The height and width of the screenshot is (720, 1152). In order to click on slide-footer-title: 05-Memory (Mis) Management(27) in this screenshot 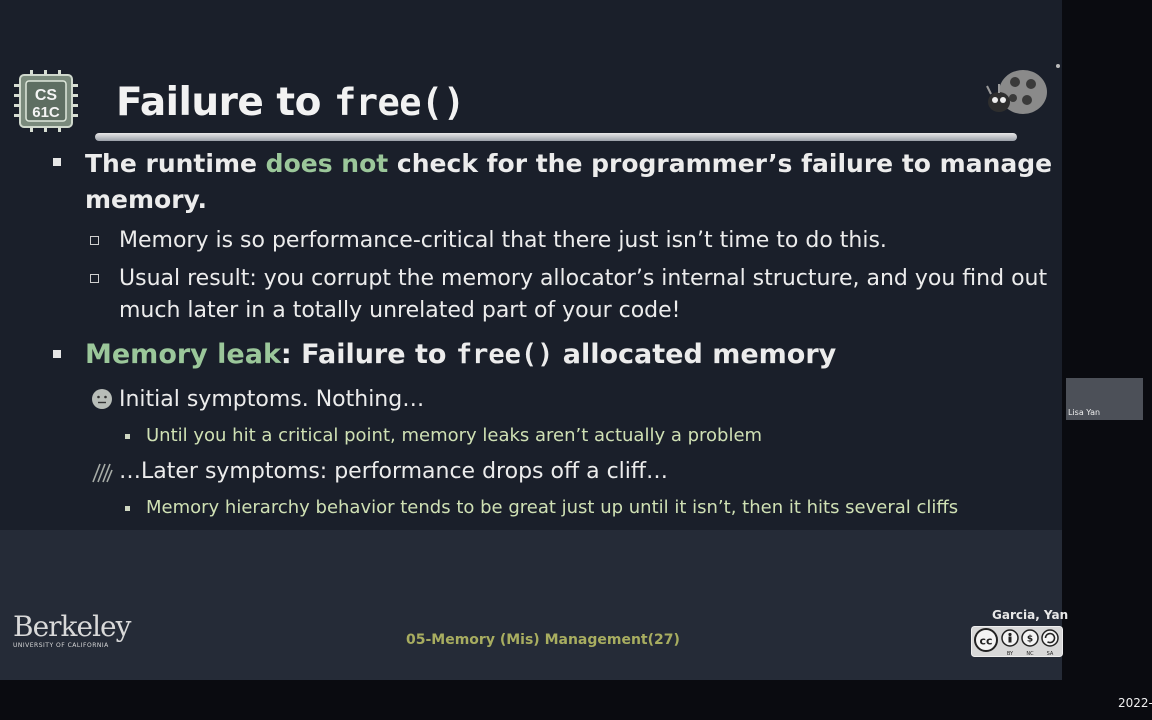, I will do `click(543, 640)`.